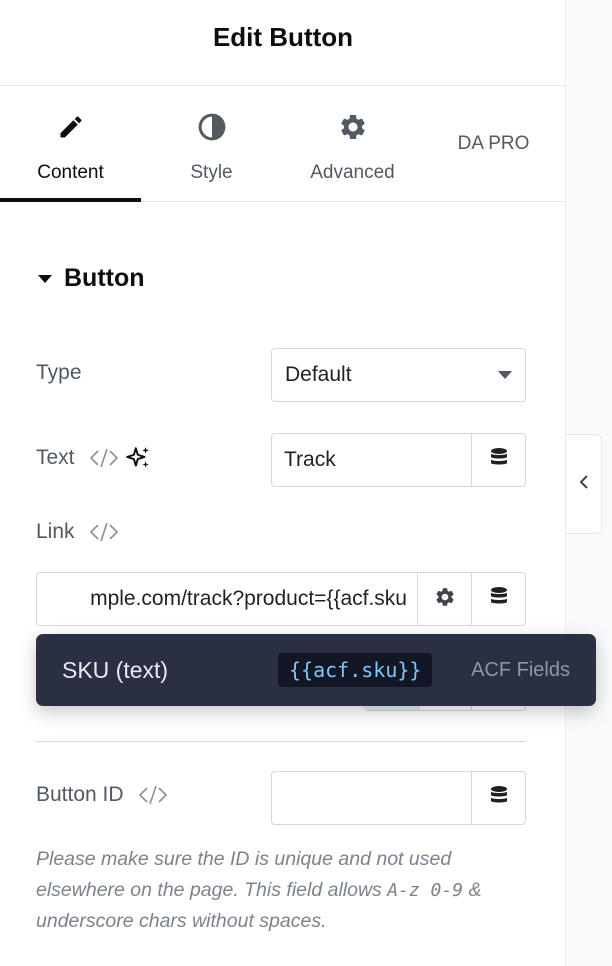 The width and height of the screenshot is (612, 966). I want to click on button-id-input-group, so click(398, 798).